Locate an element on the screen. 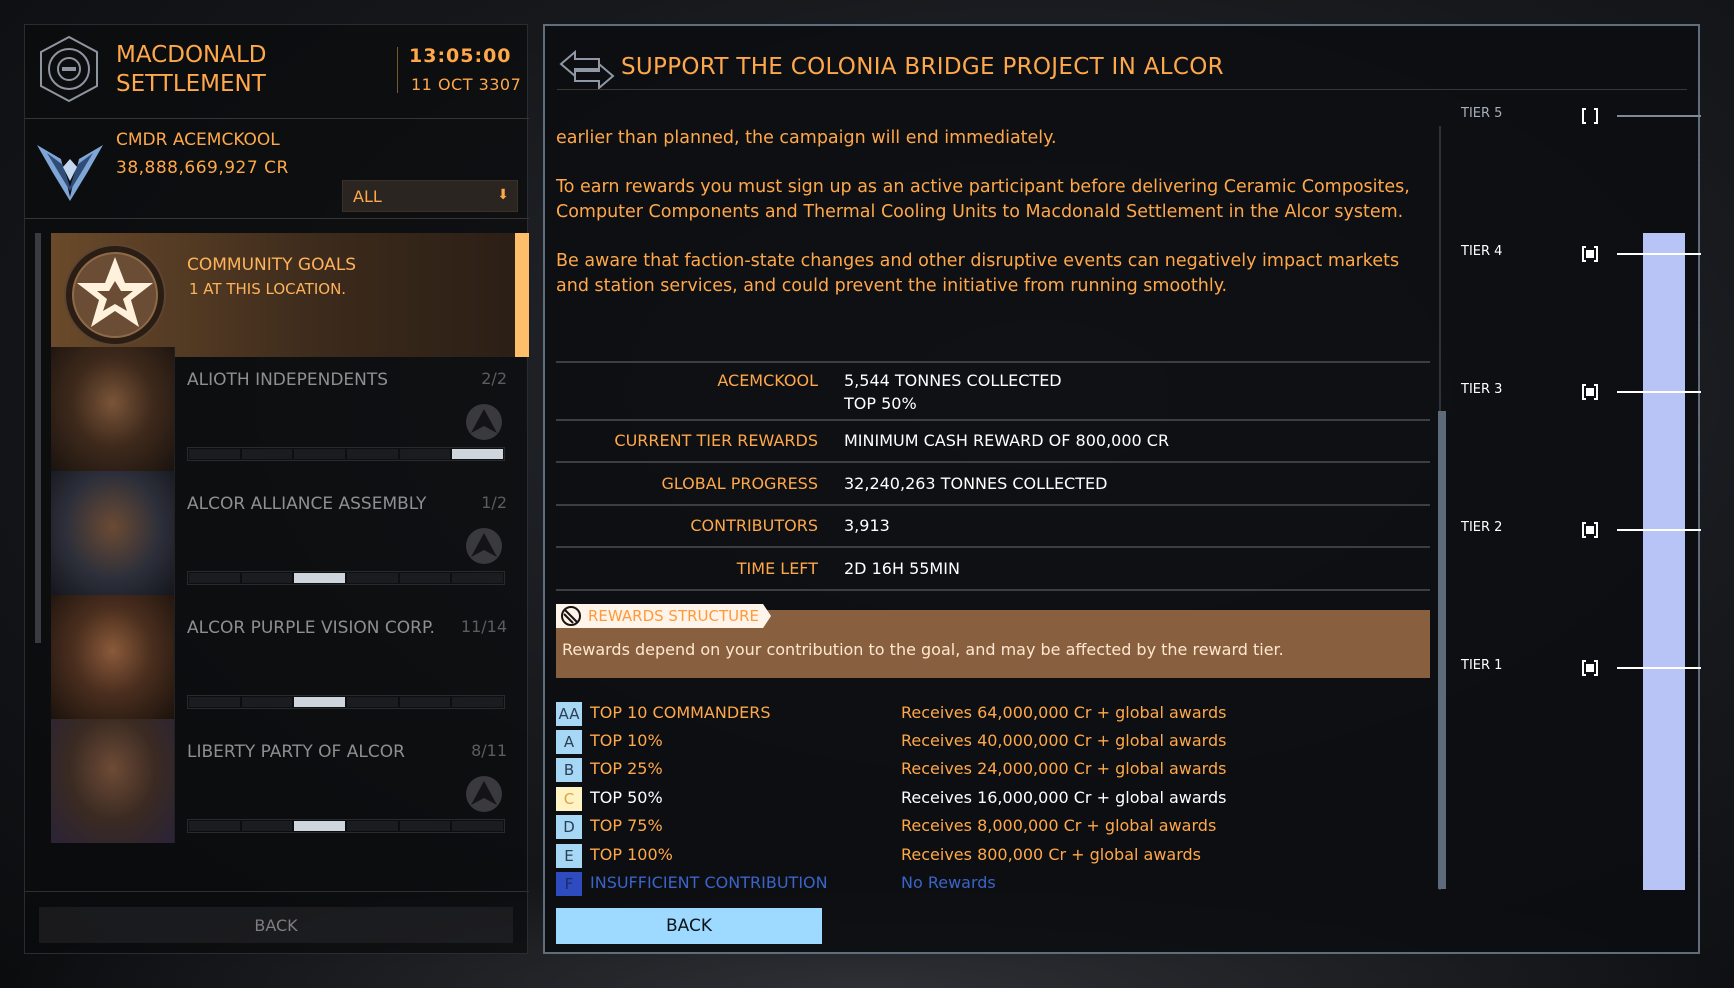 The height and width of the screenshot is (988, 1734). rewards-structure-label: REWARDS STRUCTURE is located at coordinates (674, 616).